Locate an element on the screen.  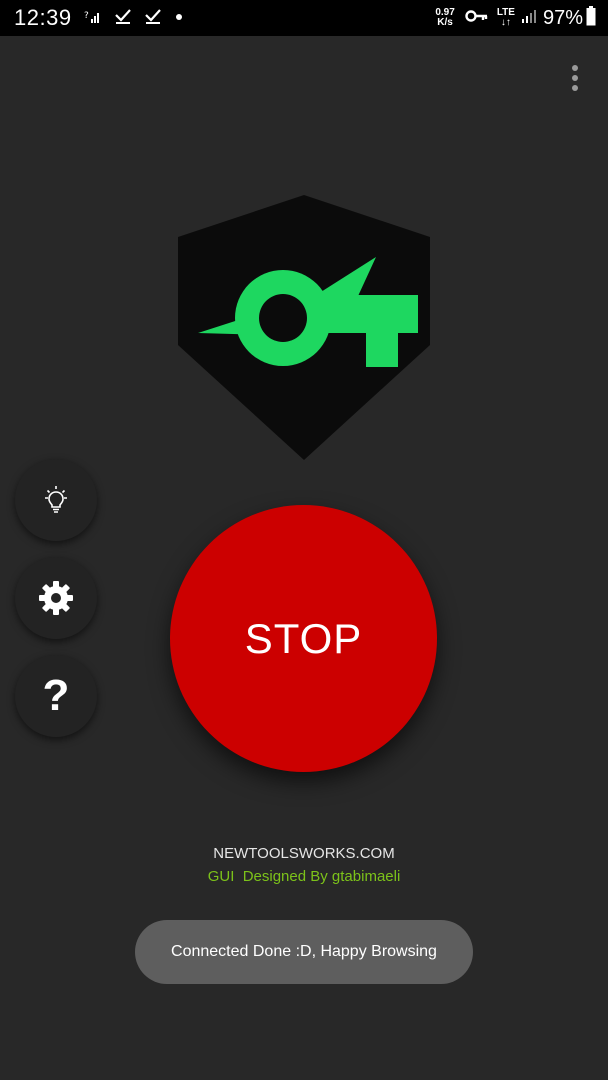
lightbulb-icon is located at coordinates (56, 499).